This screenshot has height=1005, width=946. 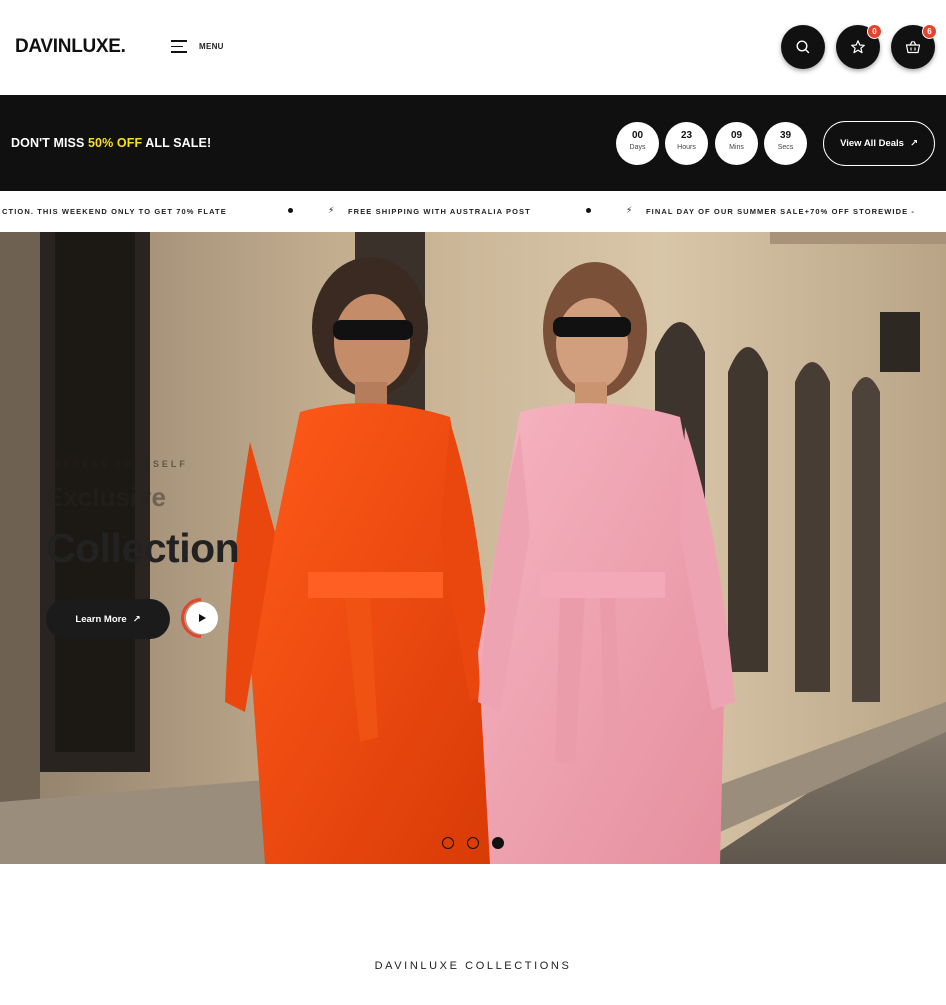 What do you see at coordinates (686, 147) in the screenshot?
I see `countdown-unit: Hours` at bounding box center [686, 147].